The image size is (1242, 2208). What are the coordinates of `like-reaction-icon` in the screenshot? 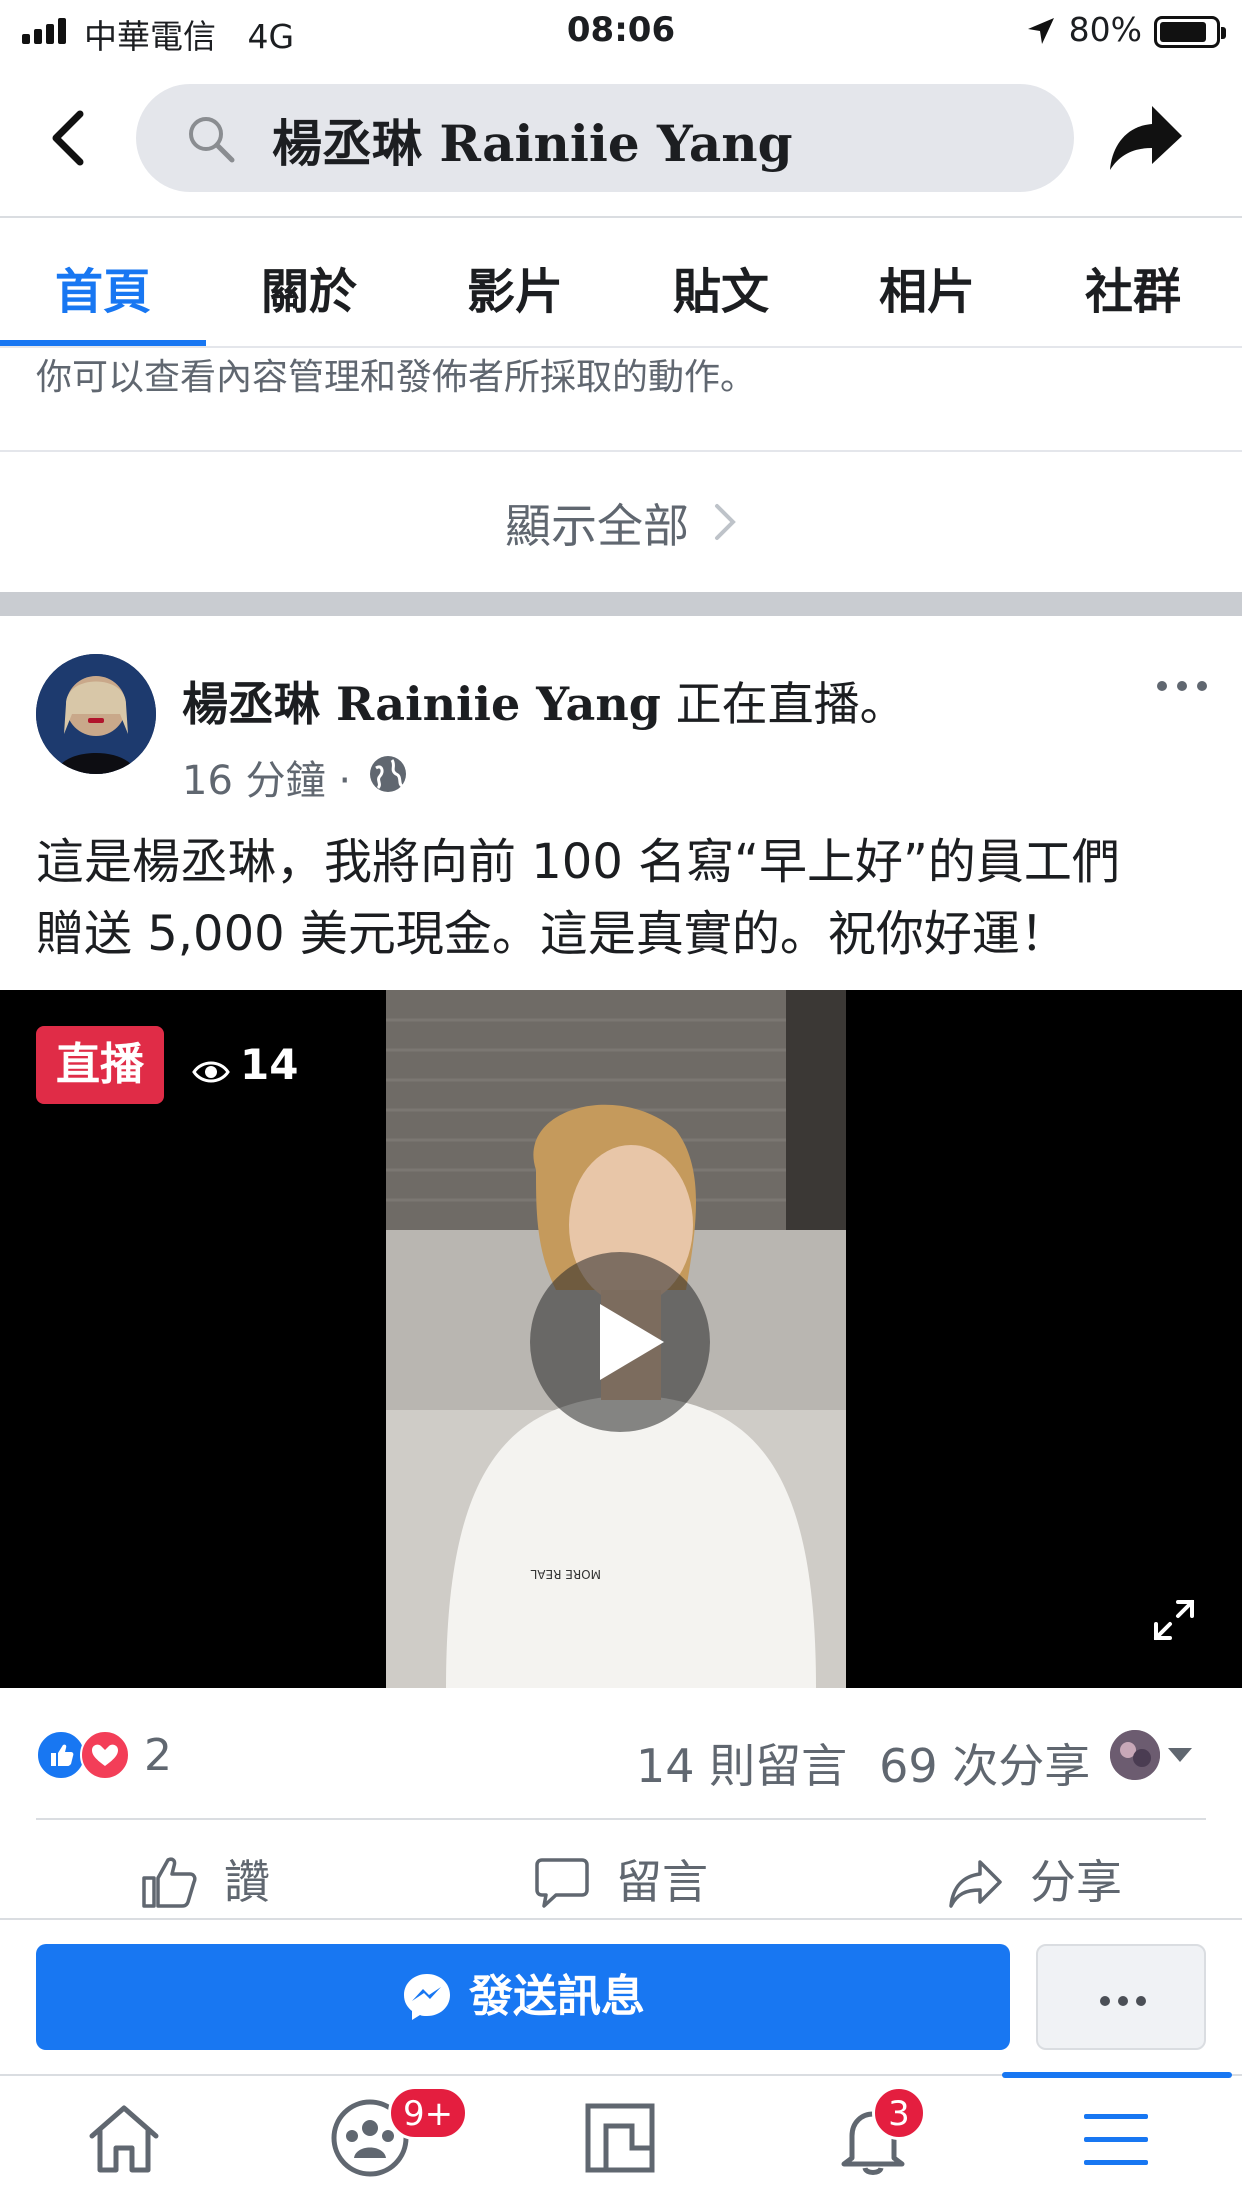 It's located at (61, 1755).